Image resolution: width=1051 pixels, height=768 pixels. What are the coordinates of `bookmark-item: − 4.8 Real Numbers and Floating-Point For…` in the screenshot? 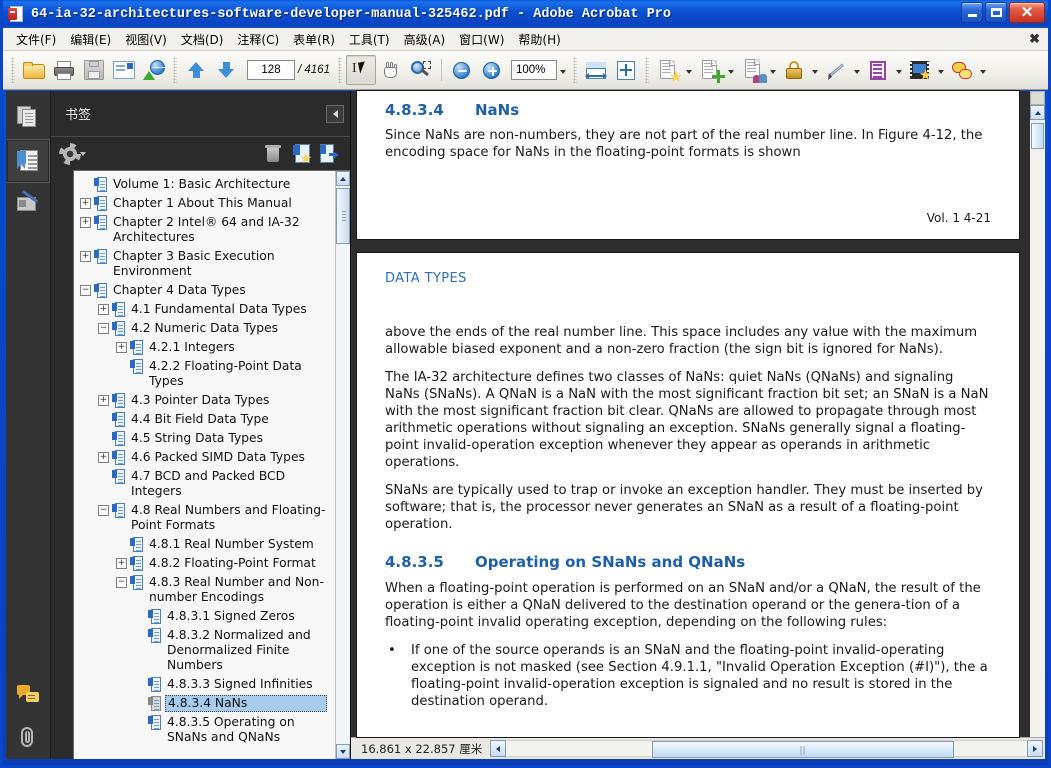 It's located at (204, 518).